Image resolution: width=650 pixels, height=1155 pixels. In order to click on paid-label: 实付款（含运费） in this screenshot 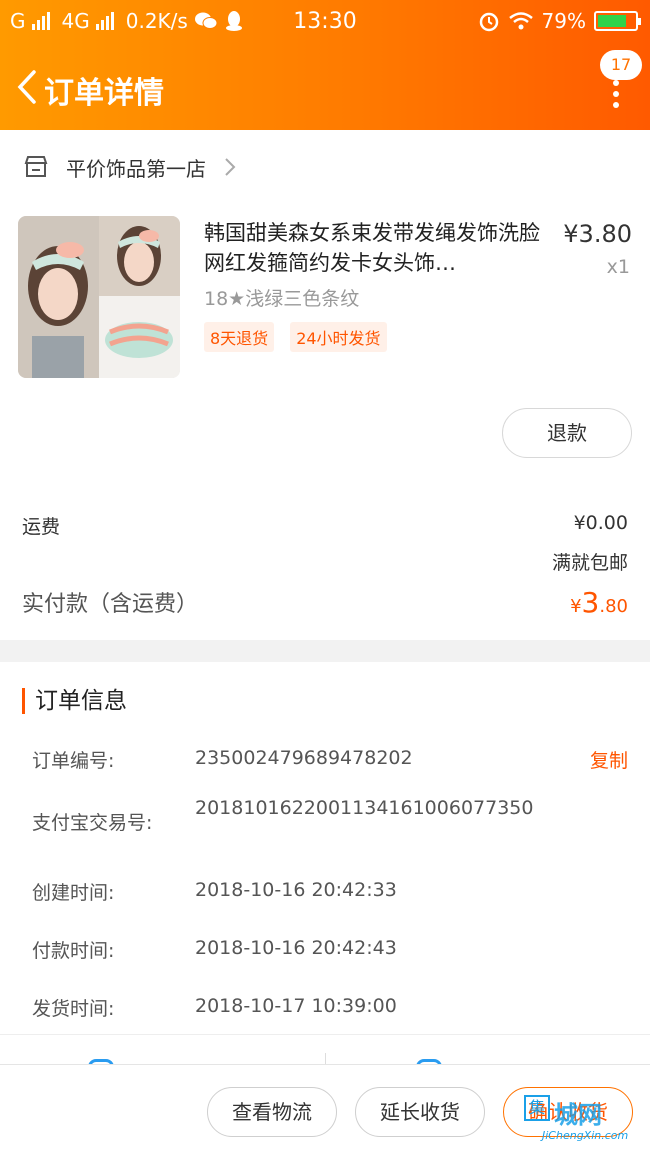, I will do `click(110, 604)`.